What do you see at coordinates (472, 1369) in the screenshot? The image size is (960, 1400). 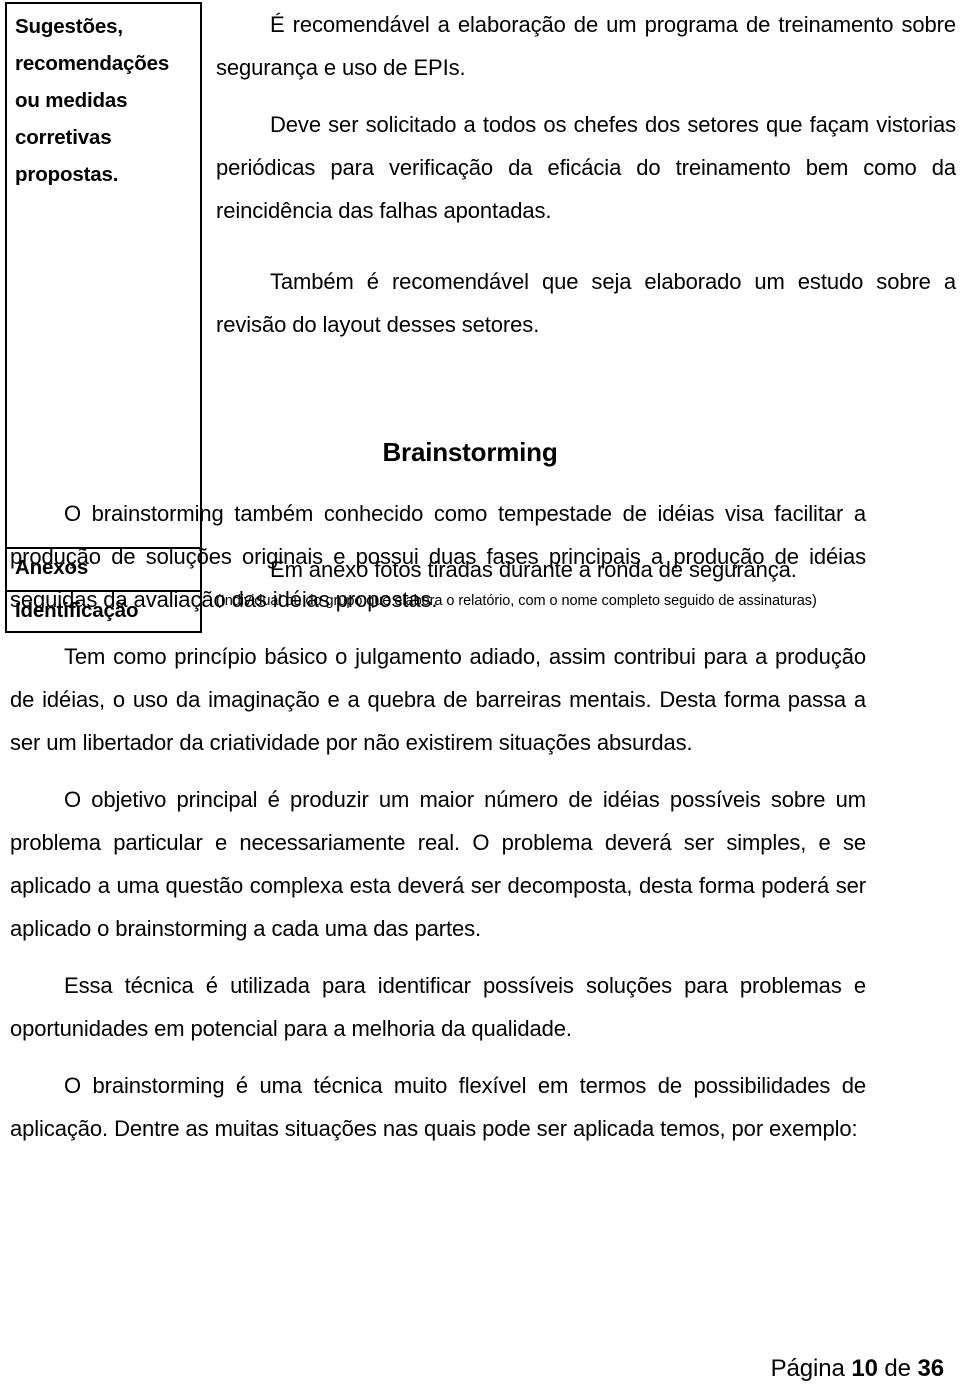 I see `page-footer: Página 10 de 36` at bounding box center [472, 1369].